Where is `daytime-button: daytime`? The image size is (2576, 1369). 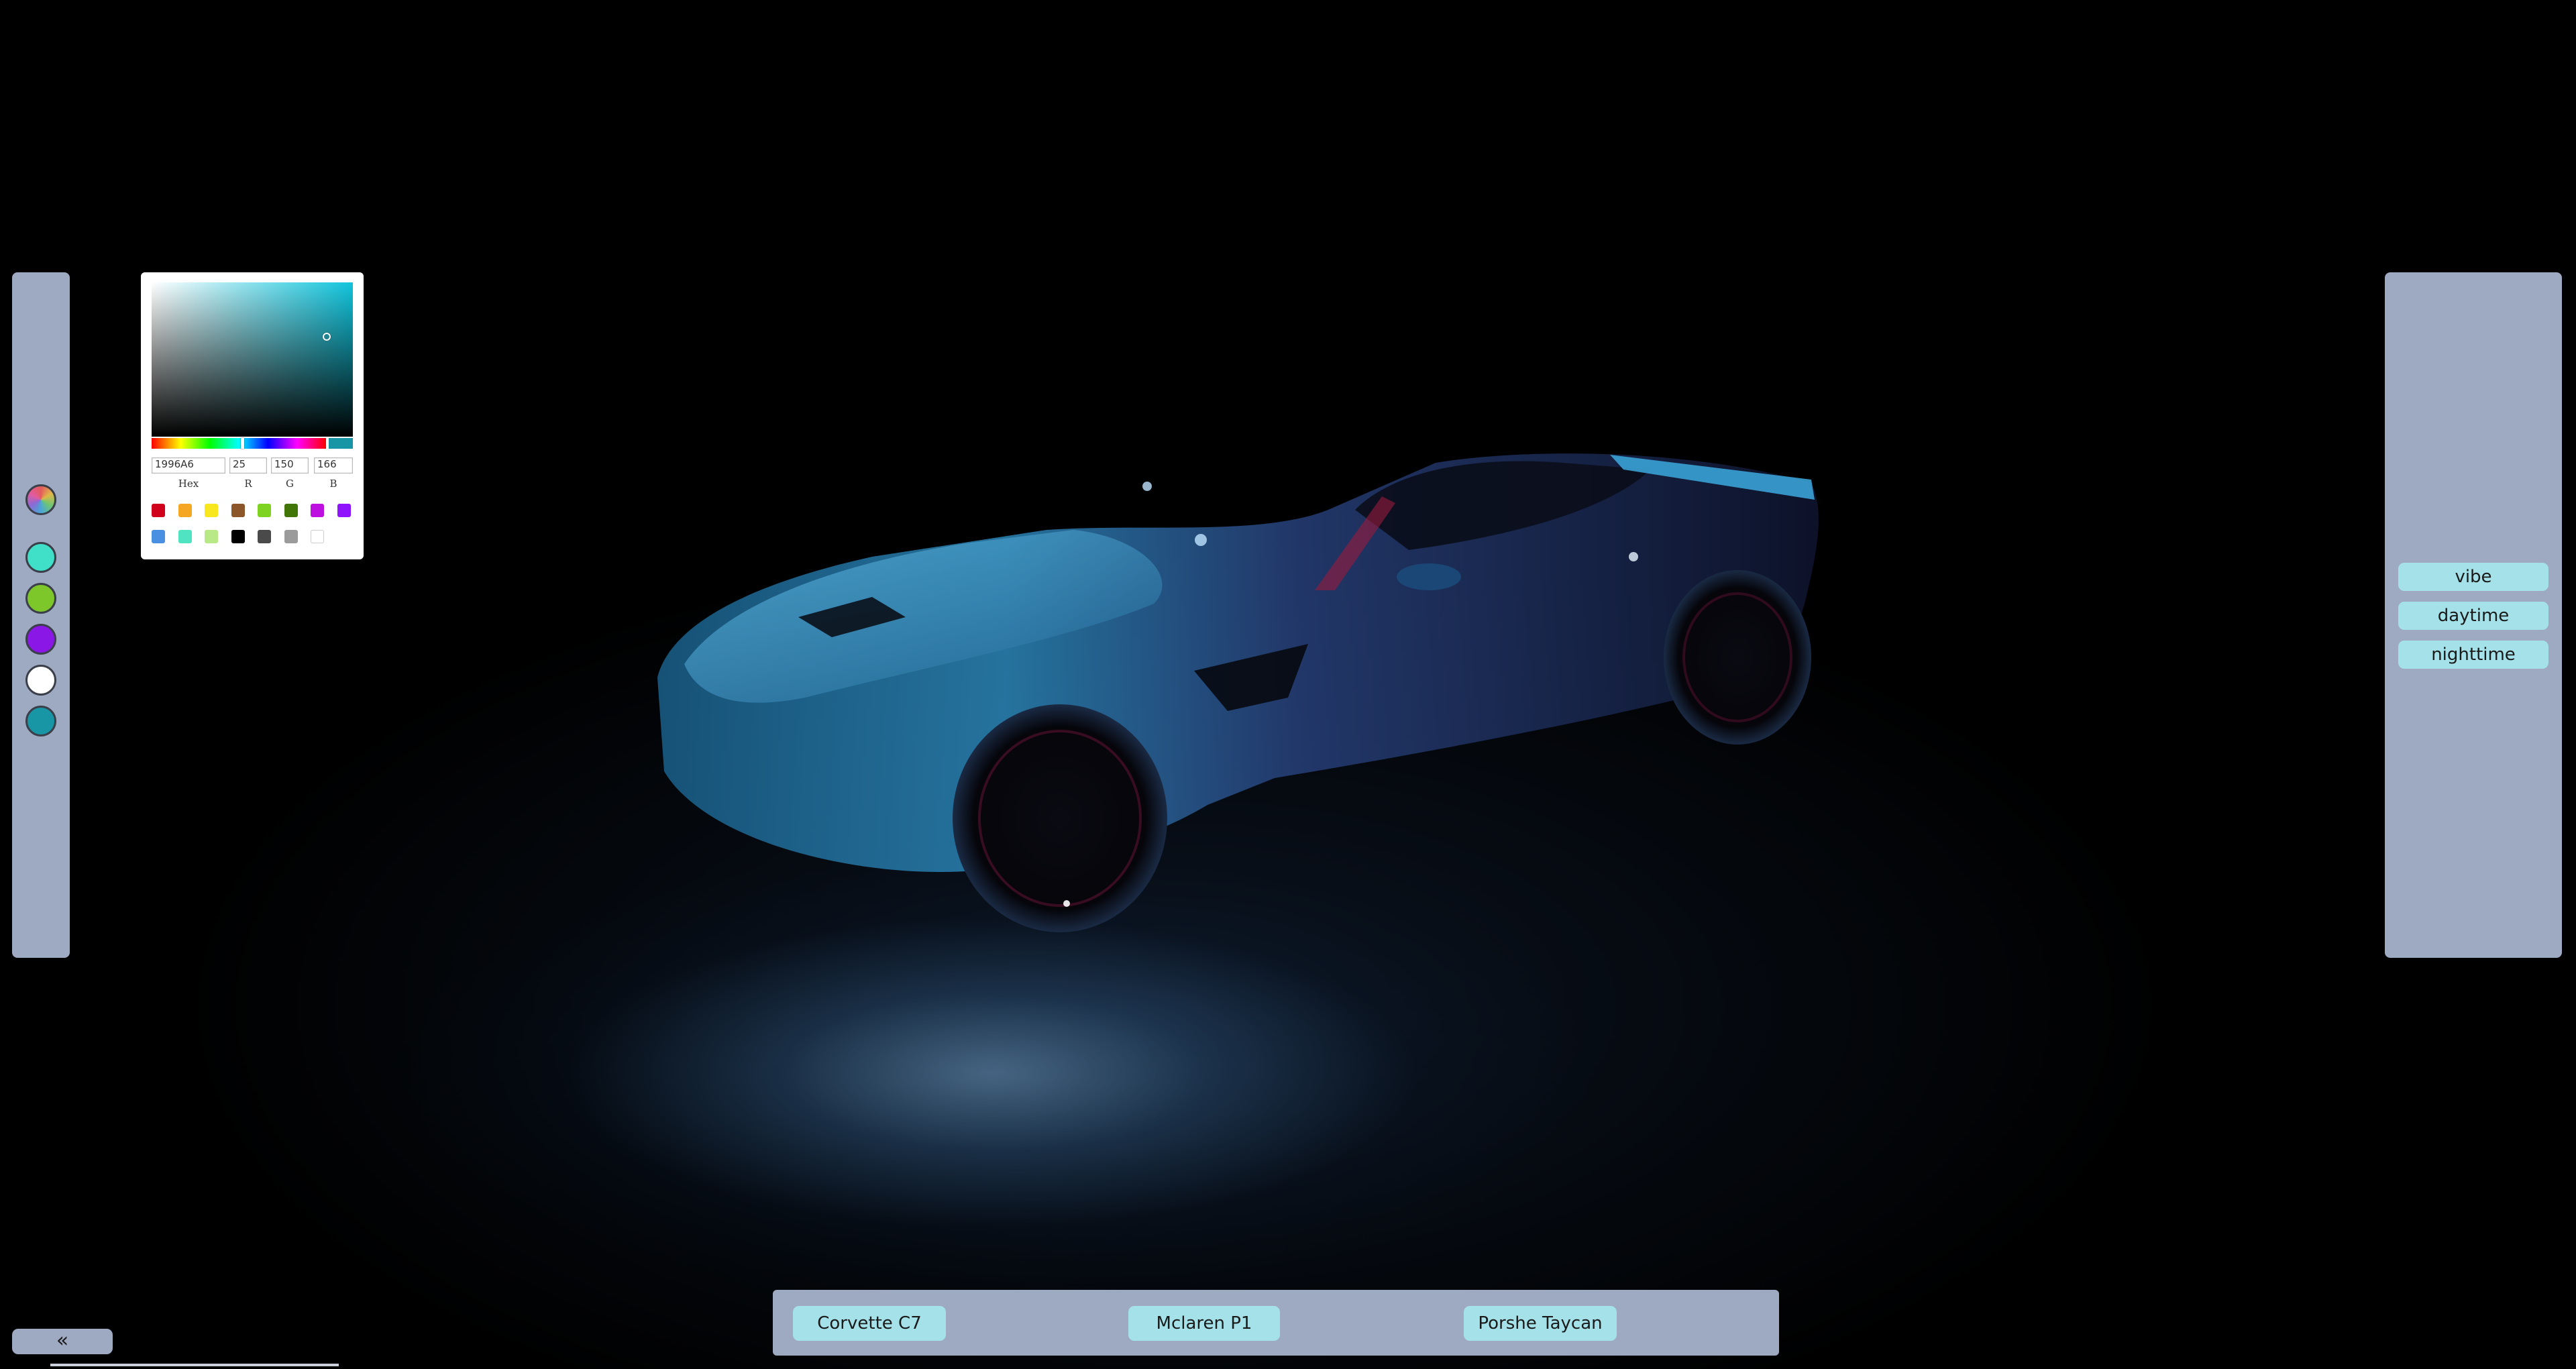 daytime-button: daytime is located at coordinates (2473, 616).